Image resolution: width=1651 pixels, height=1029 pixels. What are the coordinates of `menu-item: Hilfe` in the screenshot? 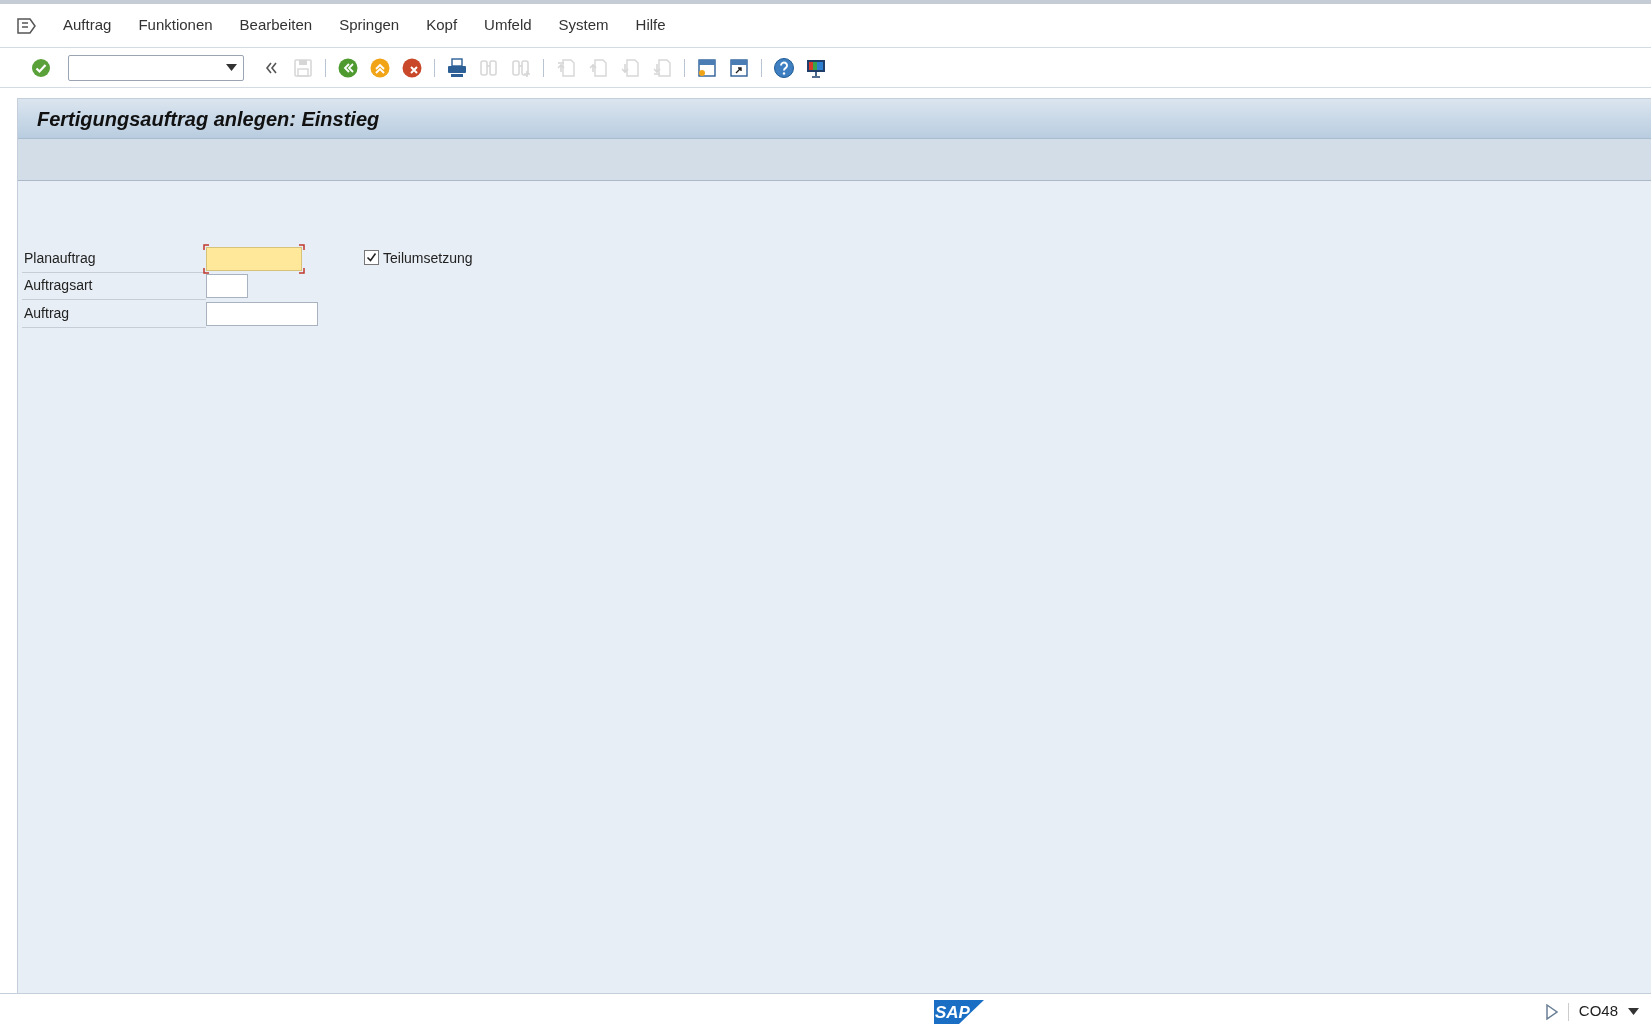 It's located at (650, 25).